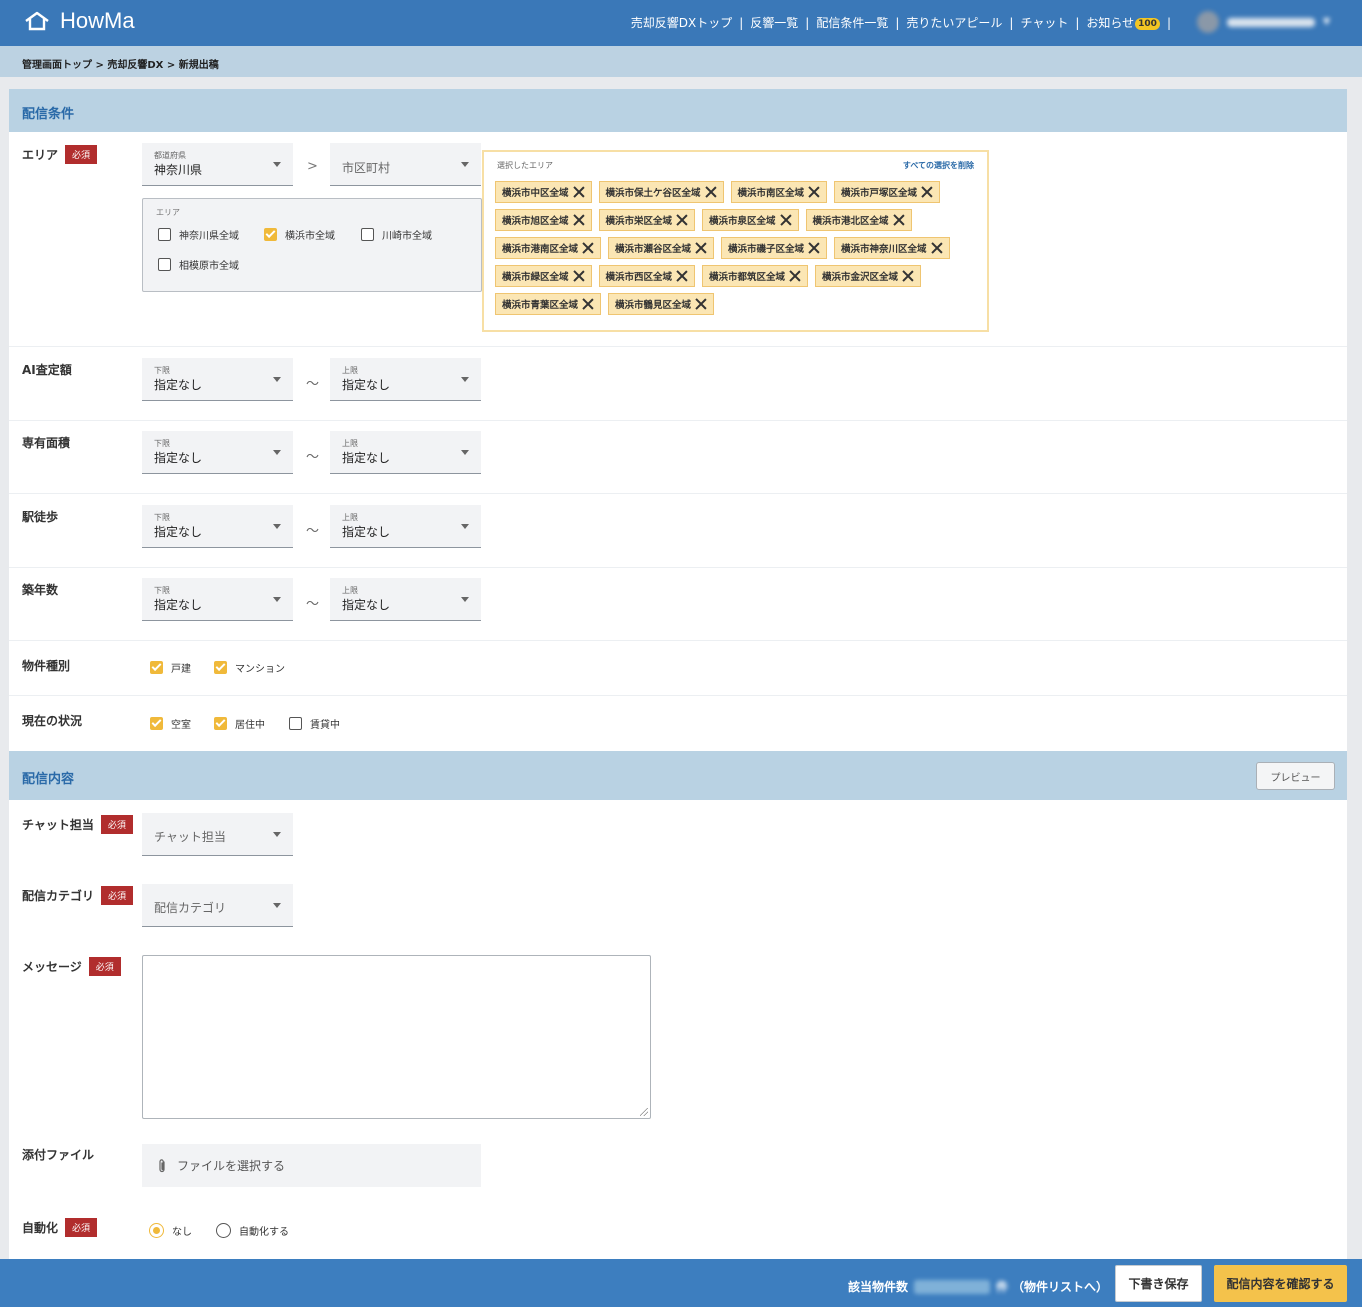 The width and height of the screenshot is (1362, 1307). I want to click on building-age-lower-select: 下限 指定なし, so click(217, 599).